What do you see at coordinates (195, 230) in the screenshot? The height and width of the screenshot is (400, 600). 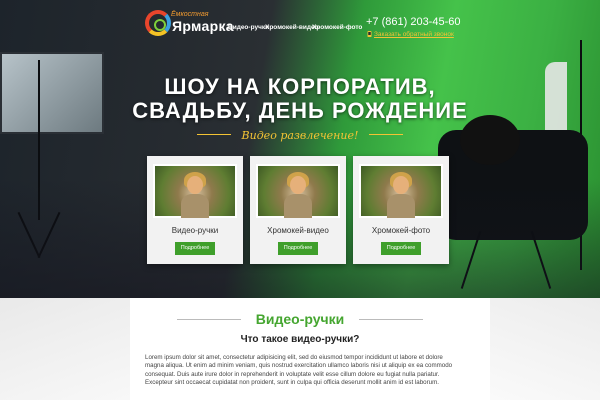 I see `card-title: Видео-ручки` at bounding box center [195, 230].